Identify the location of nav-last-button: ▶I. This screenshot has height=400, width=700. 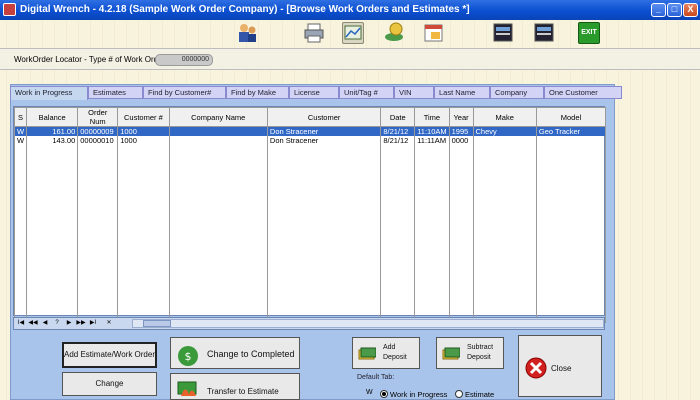
(93, 323).